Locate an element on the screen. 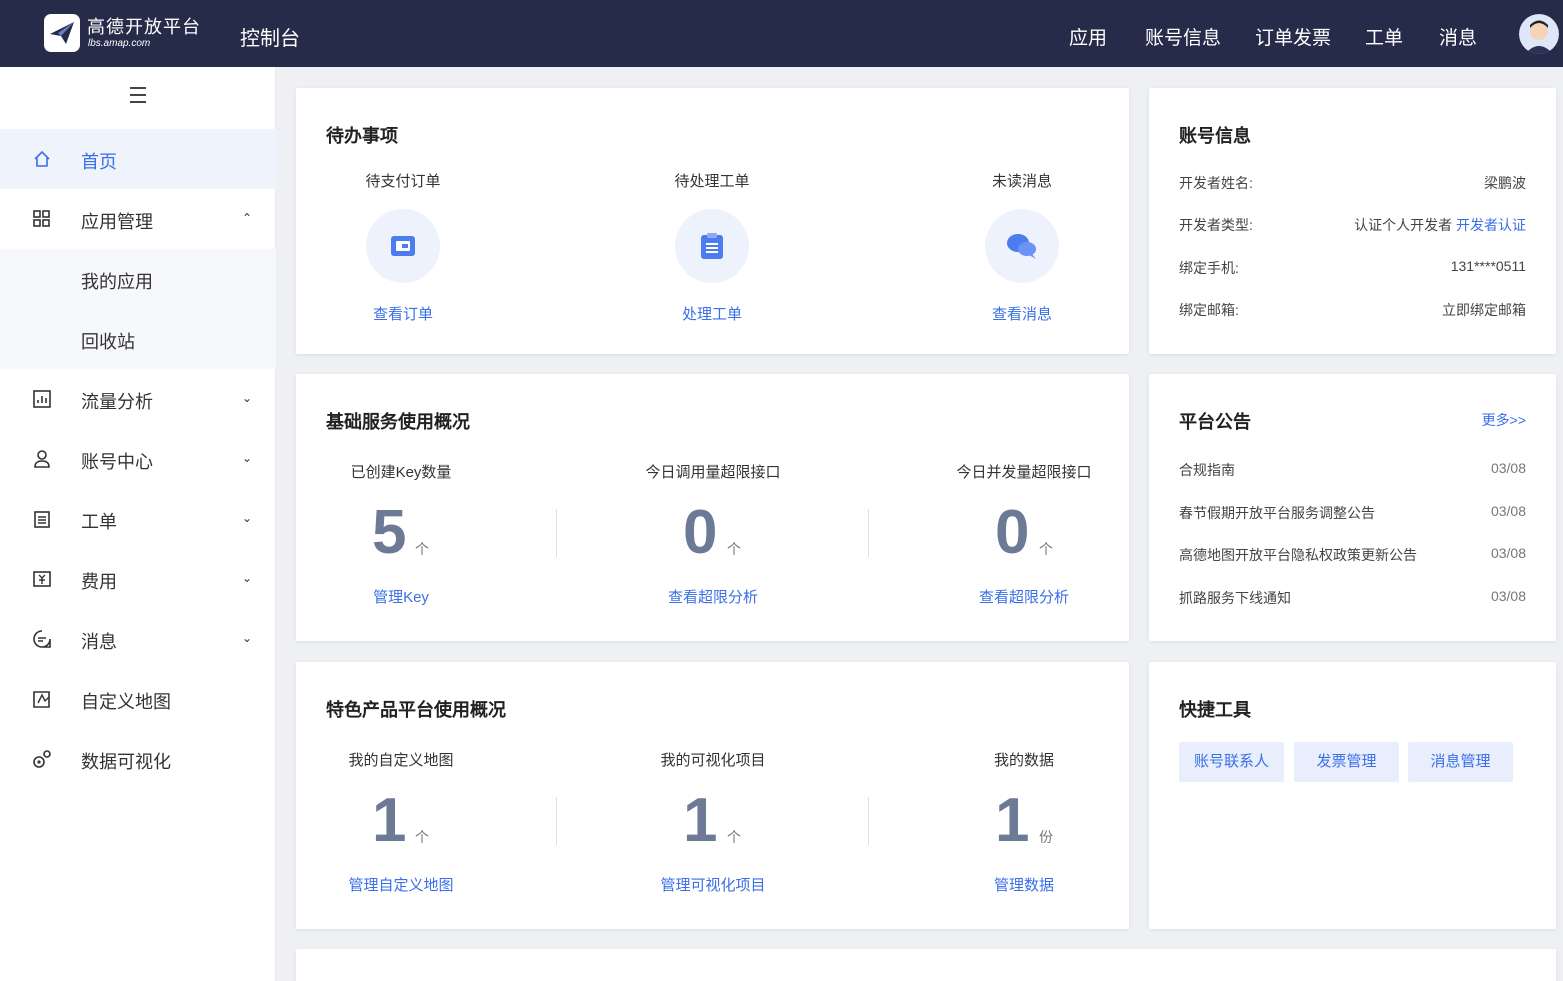 This screenshot has width=1563, height=981. nav-account: 账号信息 is located at coordinates (1183, 36).